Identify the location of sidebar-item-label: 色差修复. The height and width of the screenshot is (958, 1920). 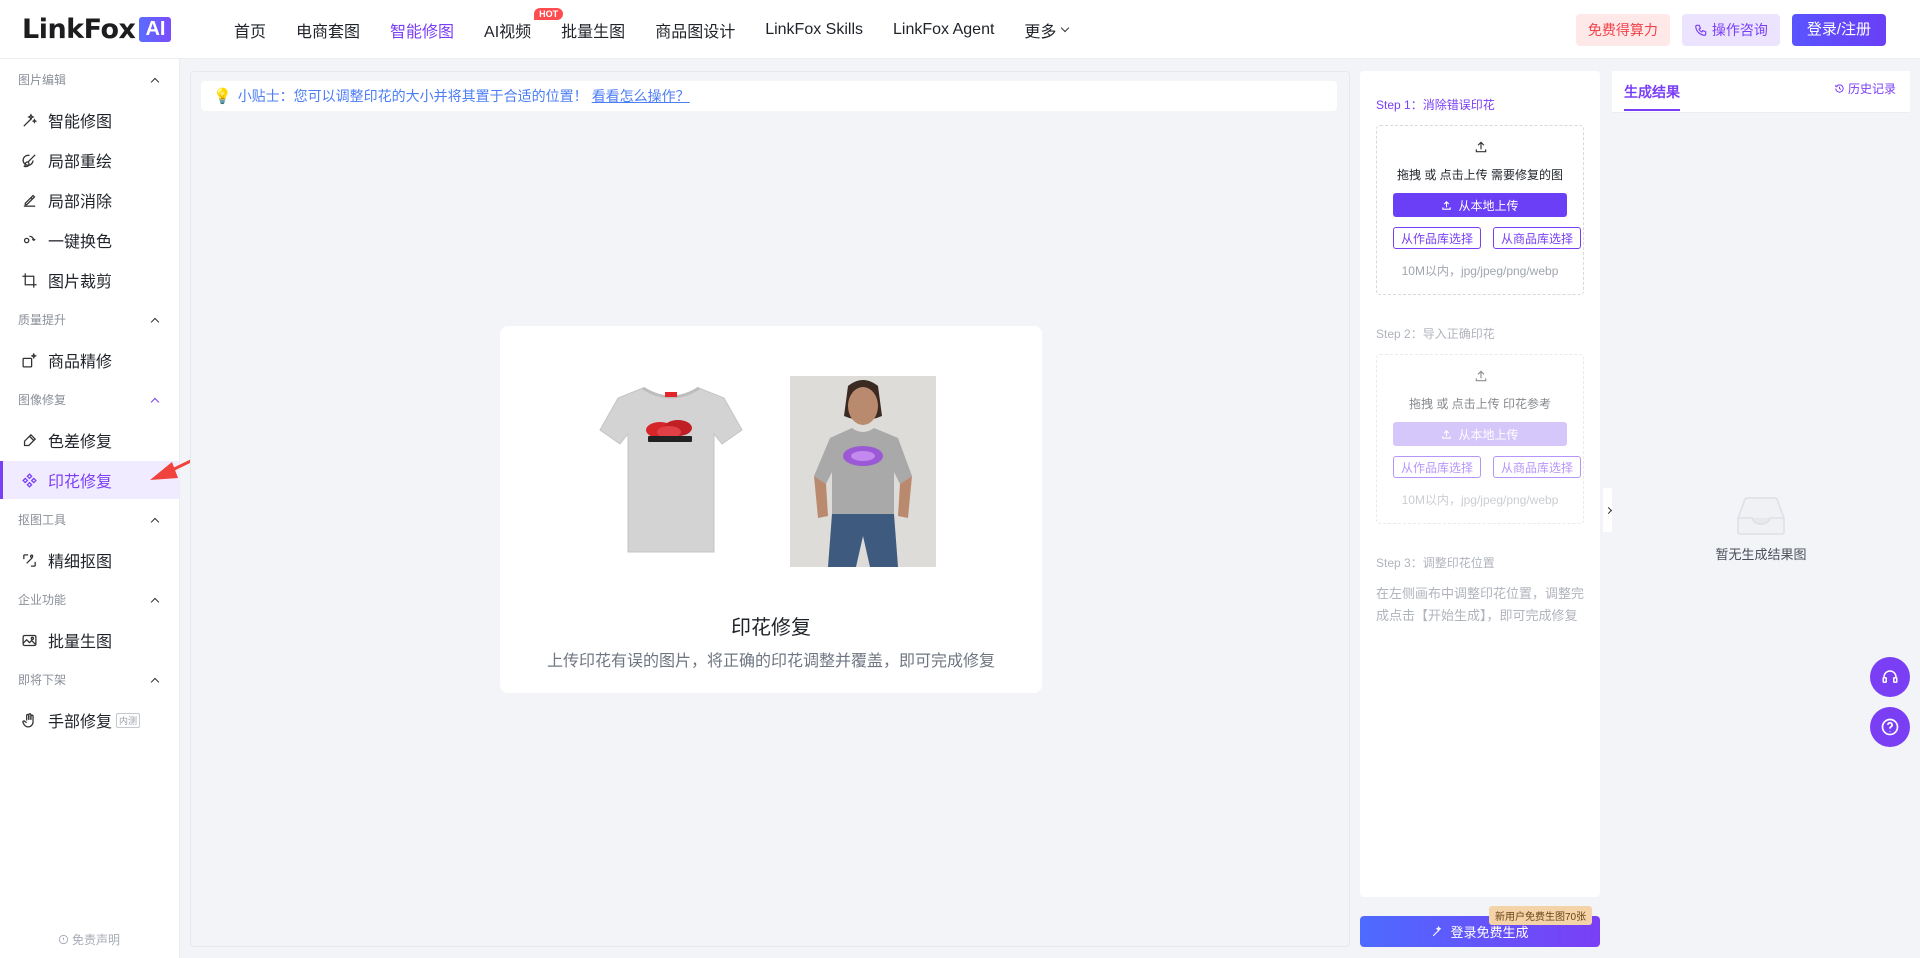
(80, 442).